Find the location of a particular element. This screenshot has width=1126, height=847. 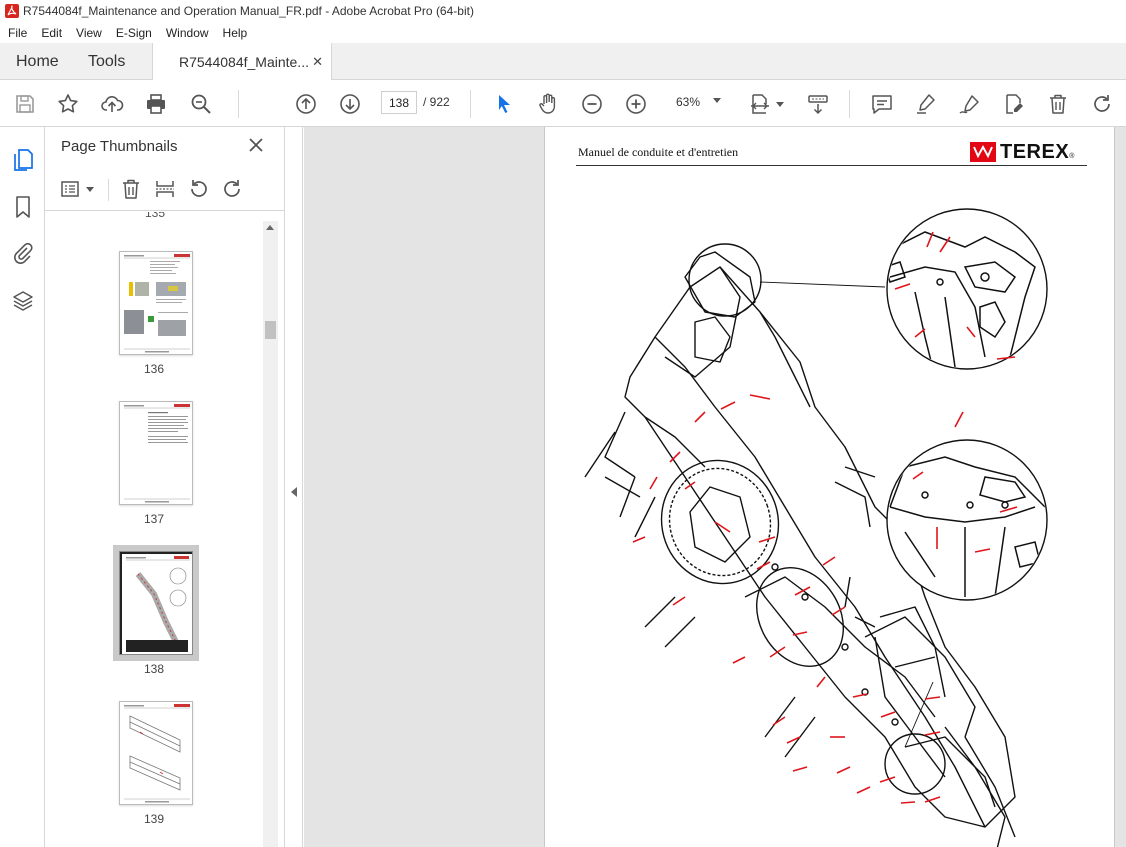

terex-logo: TEREX ® is located at coordinates (1030, 152).